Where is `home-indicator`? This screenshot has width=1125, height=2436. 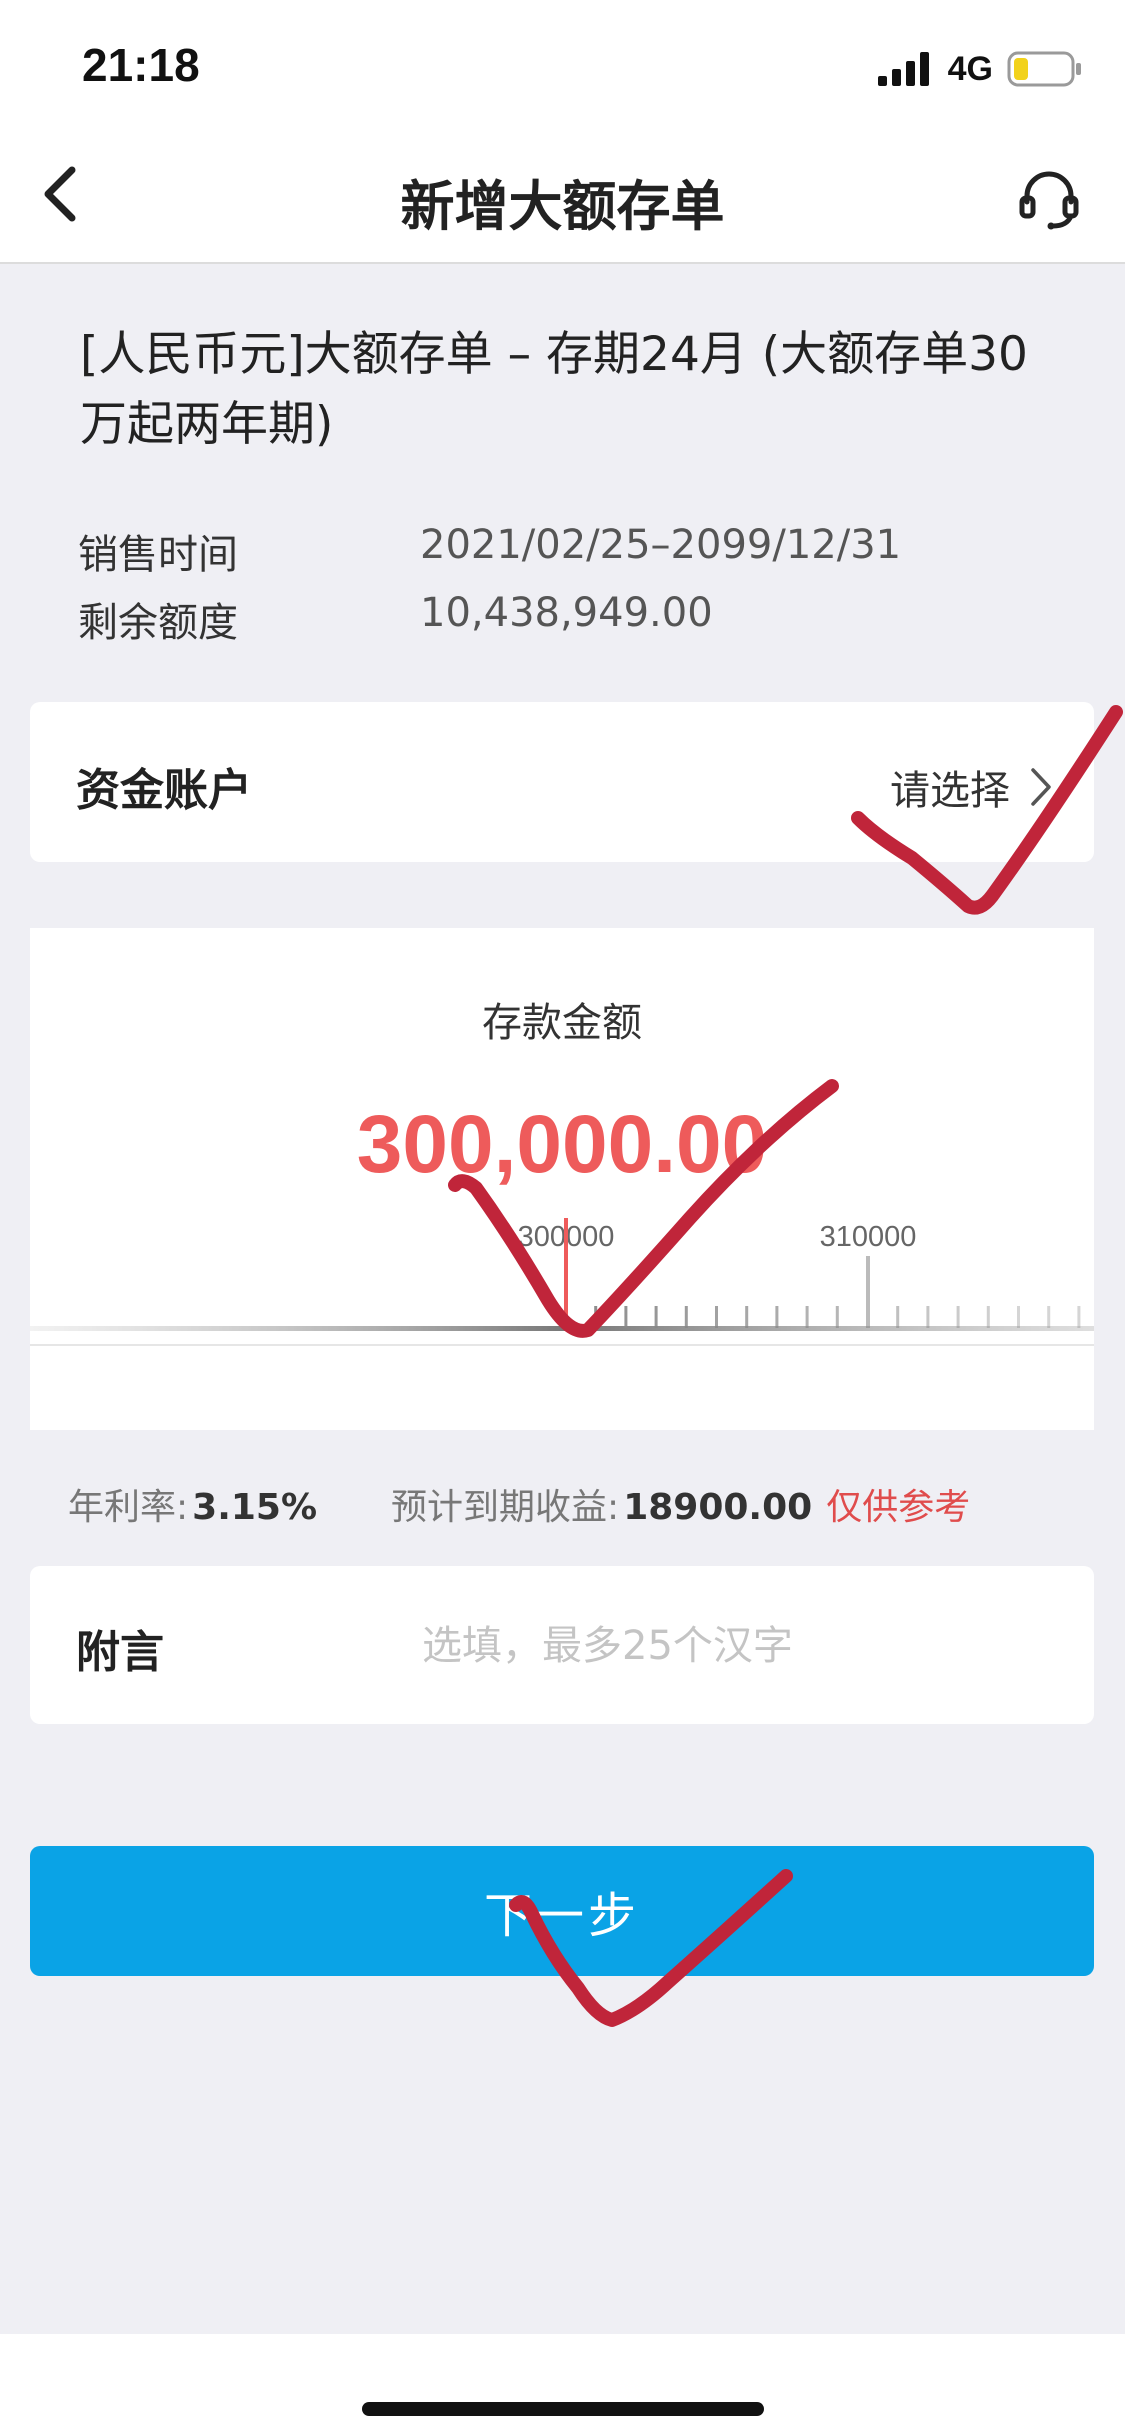 home-indicator is located at coordinates (563, 2409).